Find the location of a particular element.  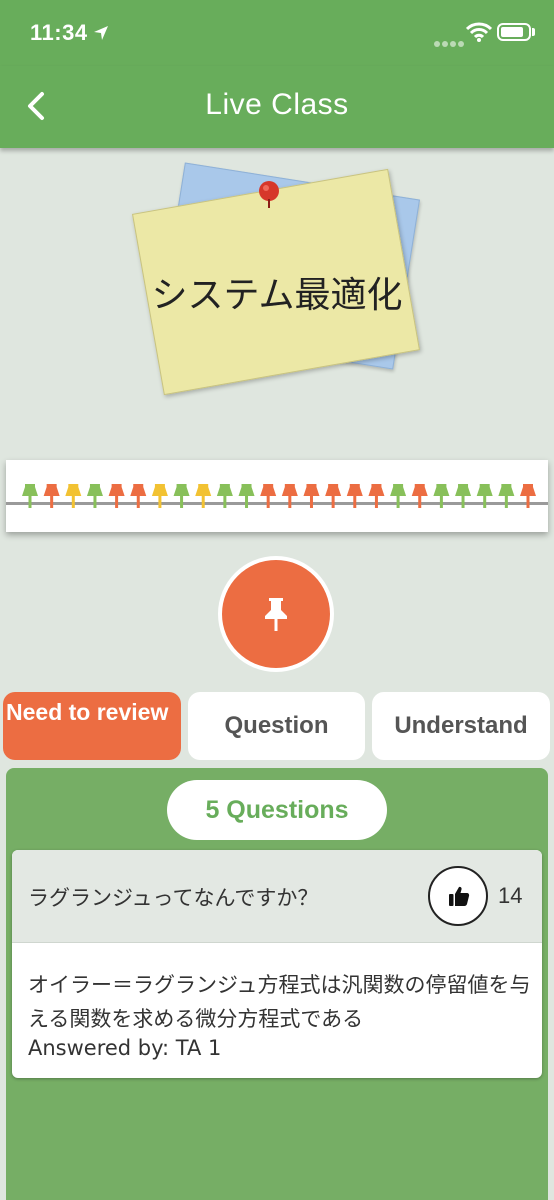

status-bar: 11:34 is located at coordinates (277, 33).